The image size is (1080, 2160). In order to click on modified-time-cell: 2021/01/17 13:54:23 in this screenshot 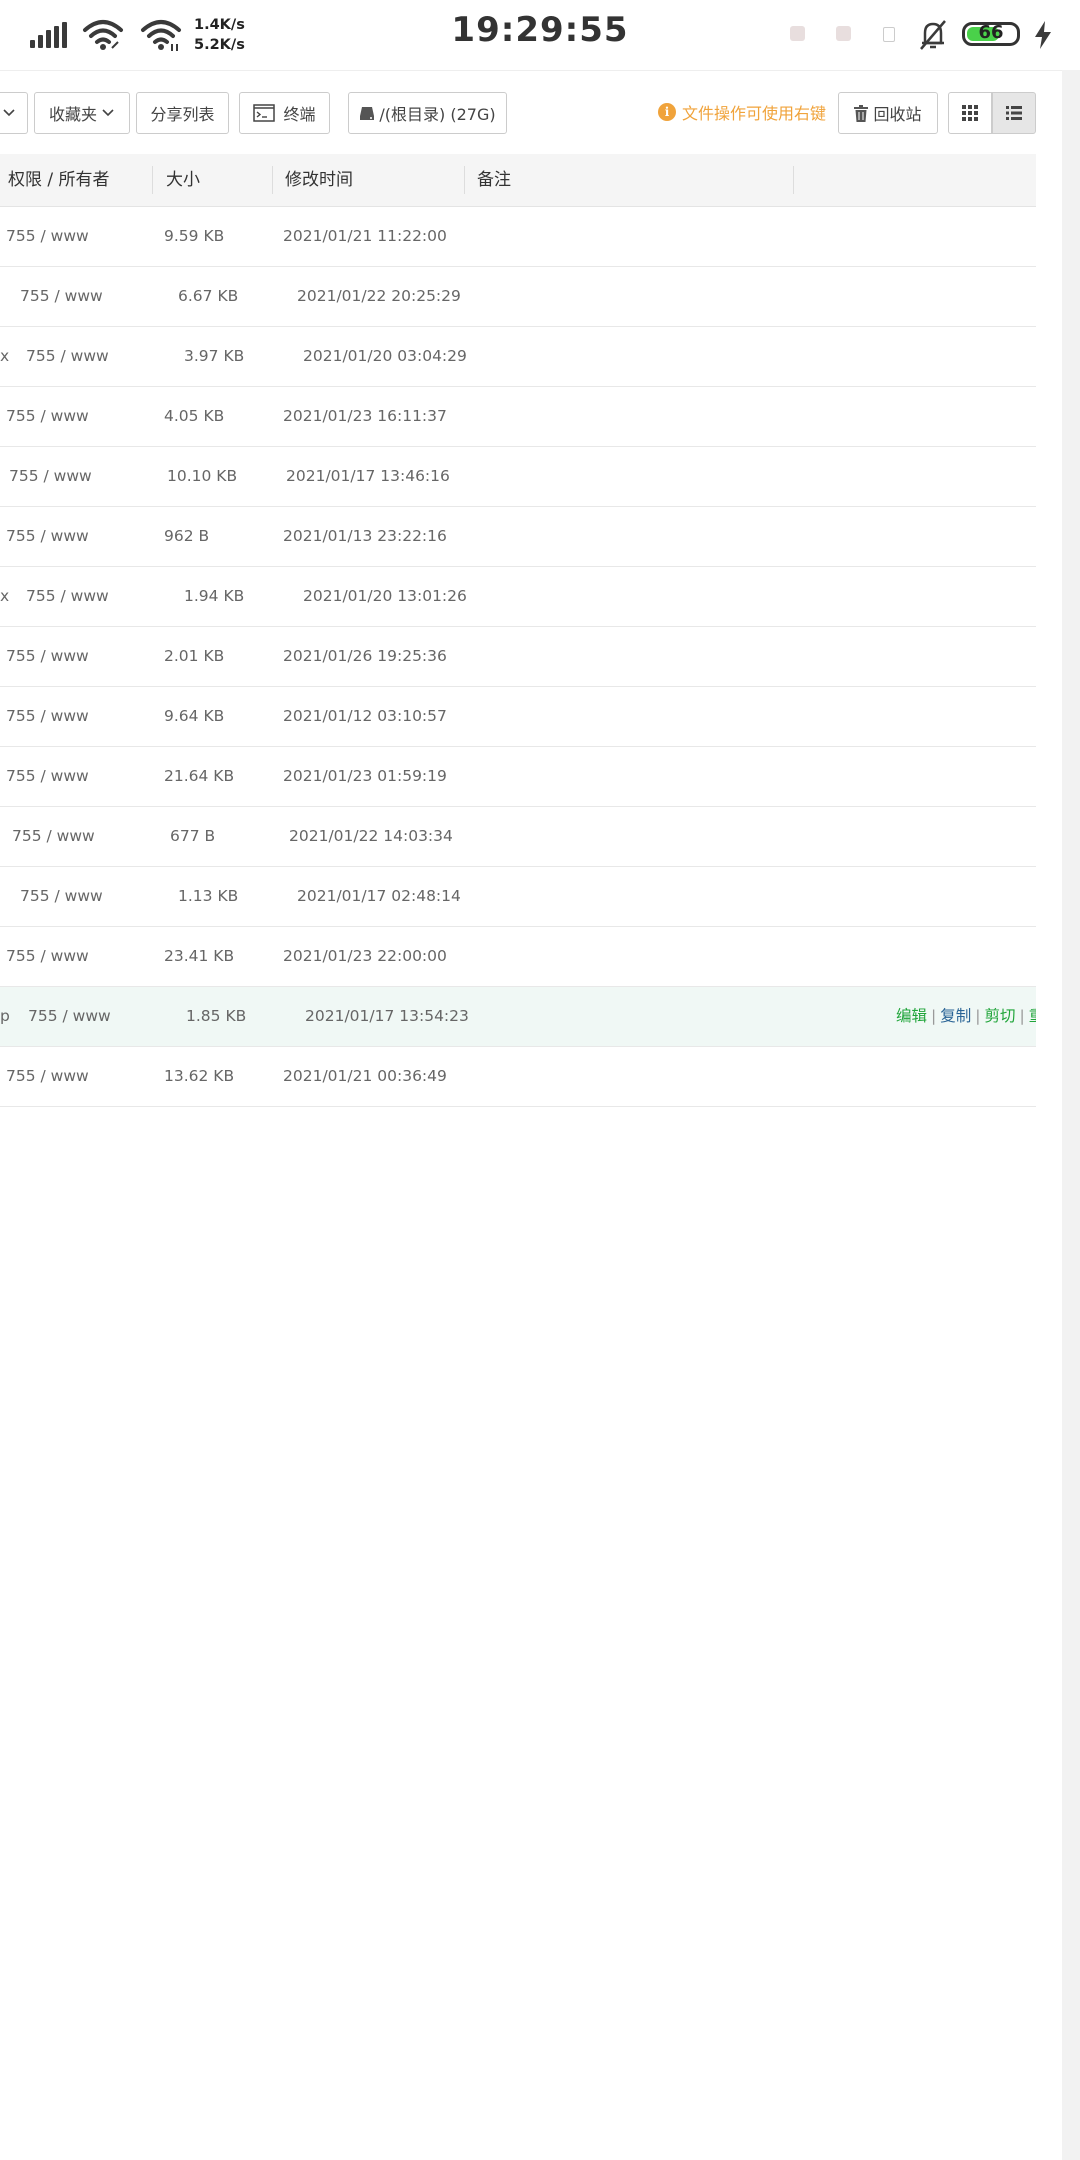, I will do `click(387, 1016)`.